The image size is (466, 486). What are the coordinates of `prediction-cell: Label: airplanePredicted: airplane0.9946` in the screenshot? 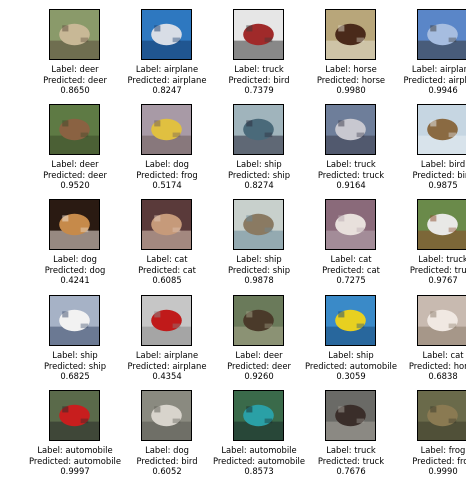 It's located at (429, 57).